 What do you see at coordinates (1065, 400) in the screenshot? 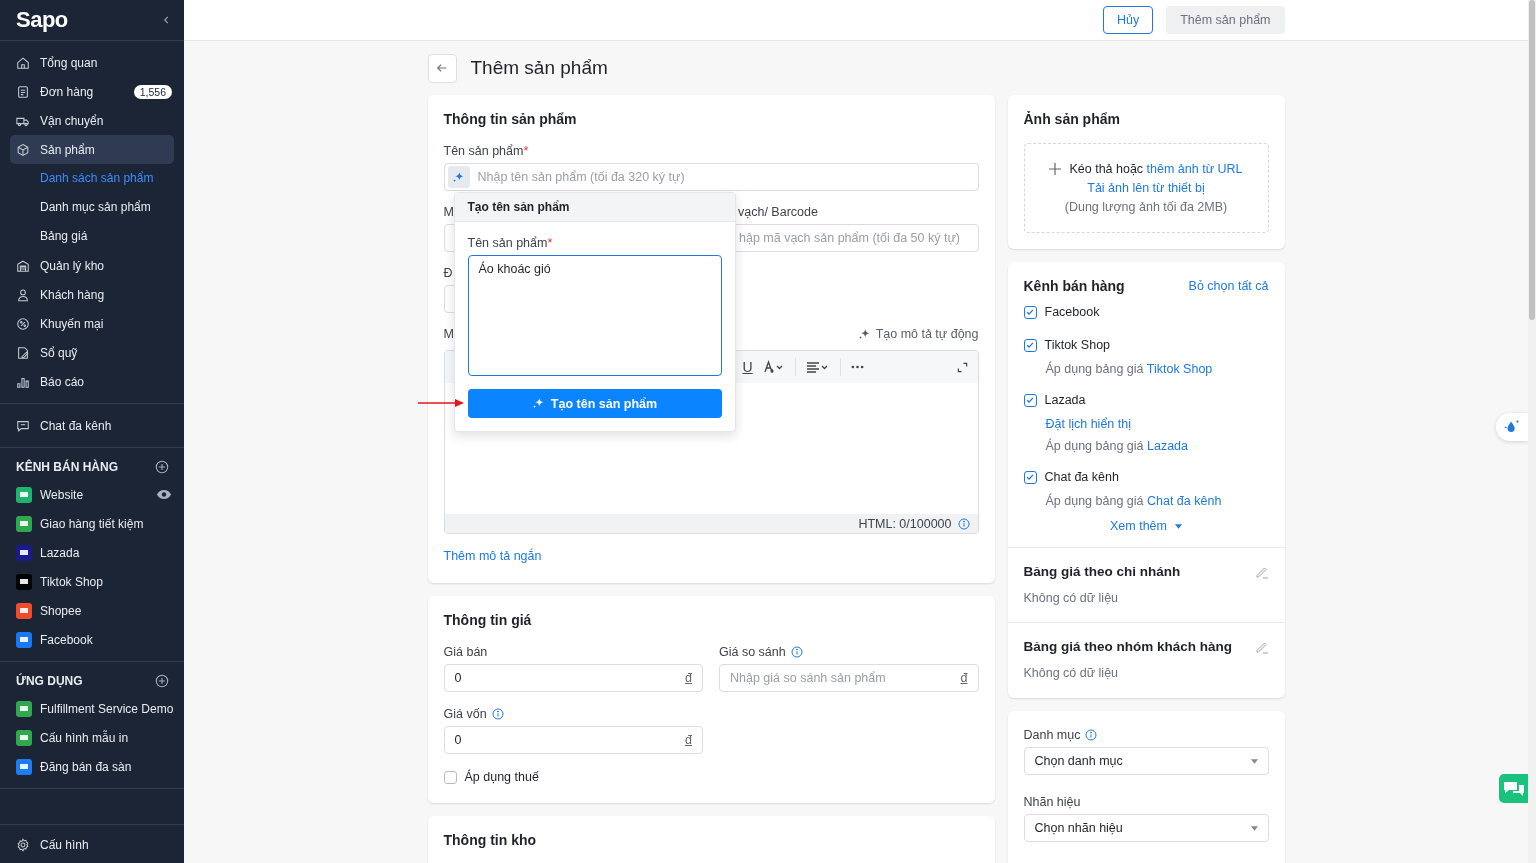
I see `channel-name: Lazada` at bounding box center [1065, 400].